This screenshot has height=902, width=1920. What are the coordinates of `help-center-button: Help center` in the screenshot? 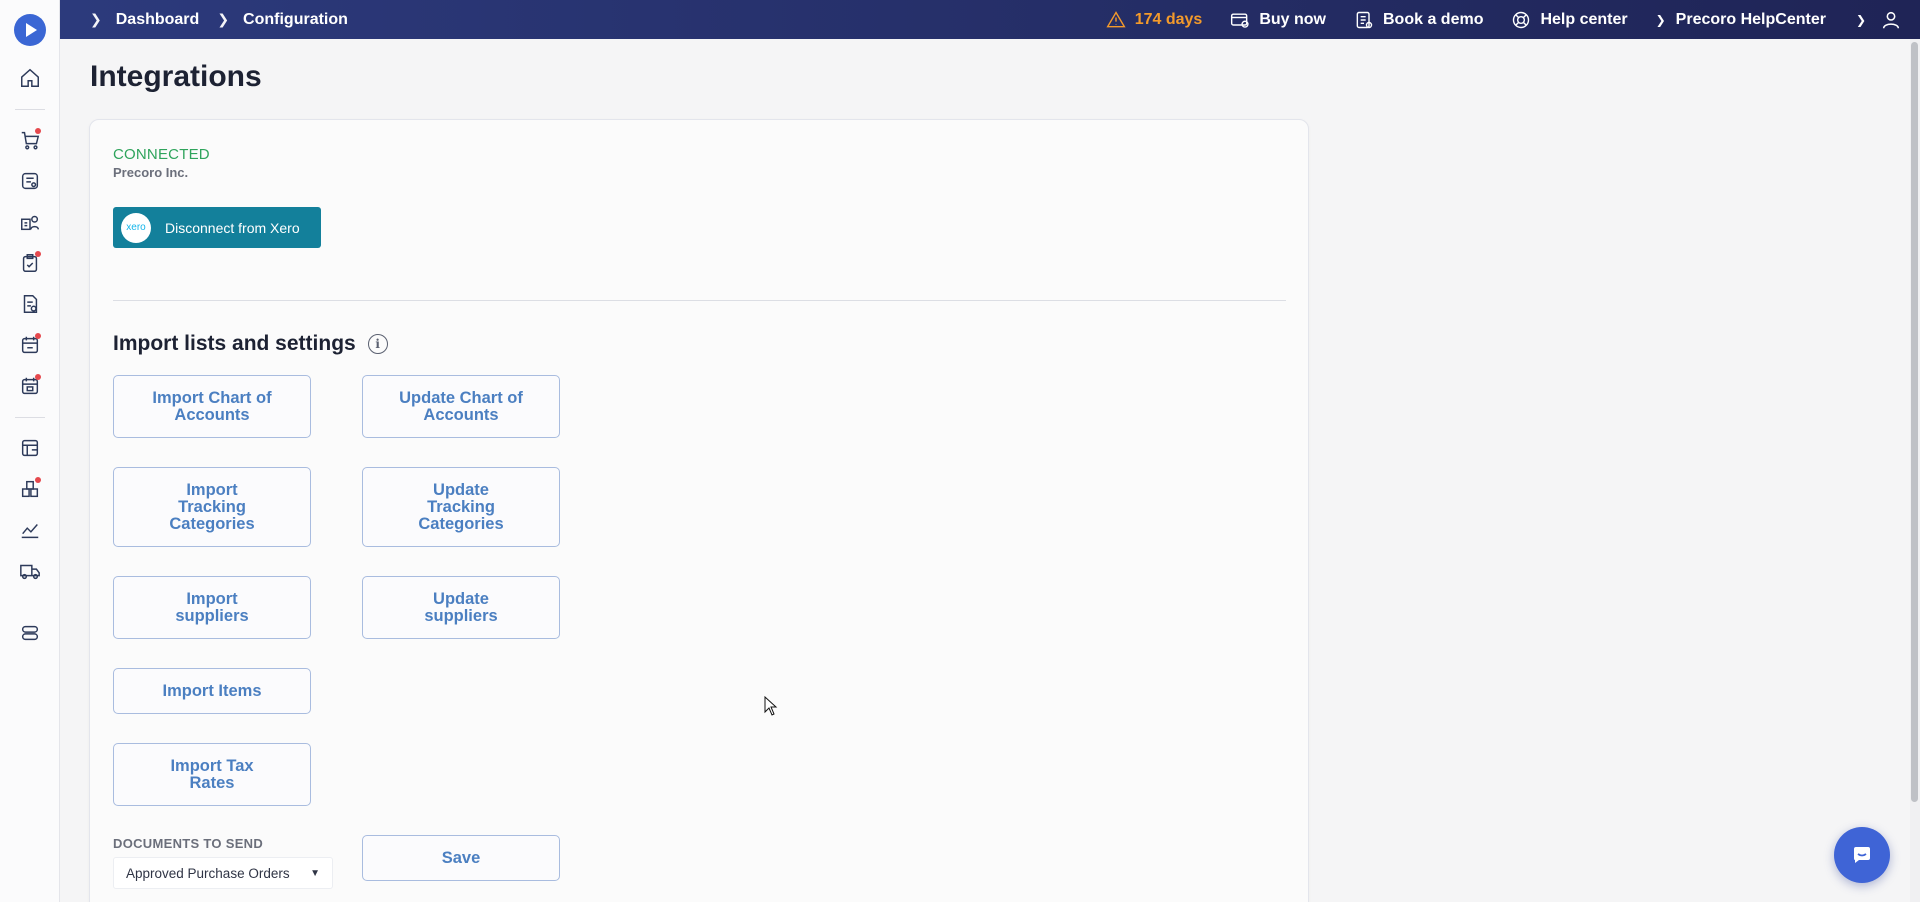 It's located at (1569, 20).